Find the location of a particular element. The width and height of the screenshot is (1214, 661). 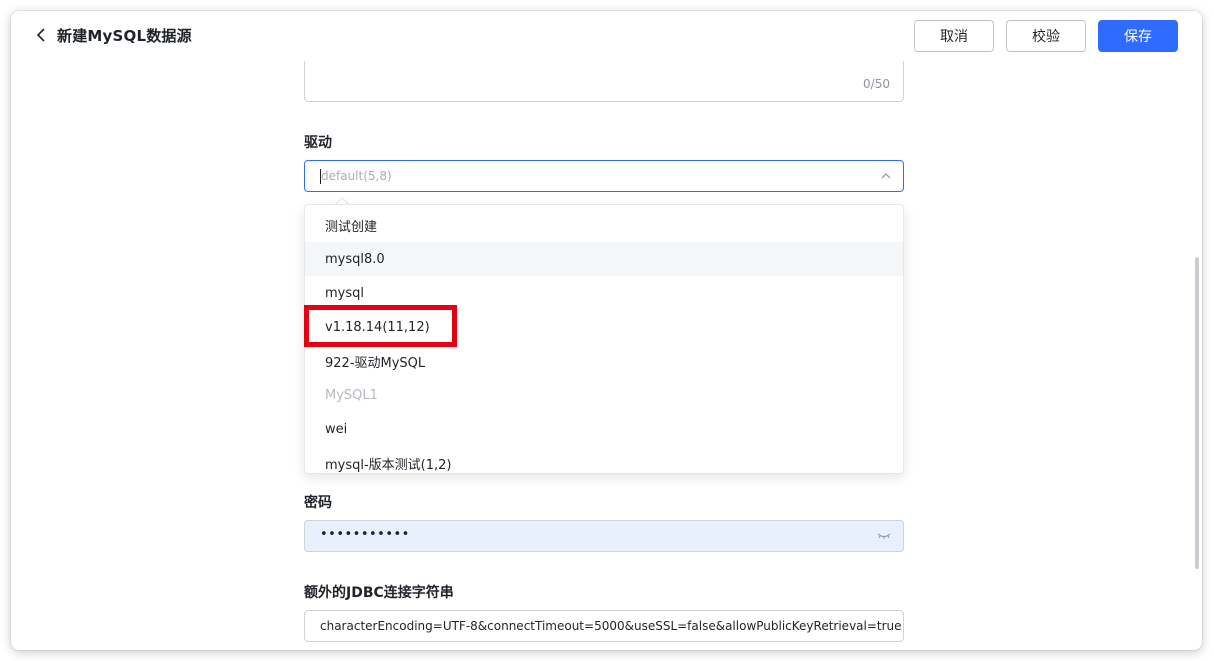

driver-select: default(5,8) is located at coordinates (604, 176).